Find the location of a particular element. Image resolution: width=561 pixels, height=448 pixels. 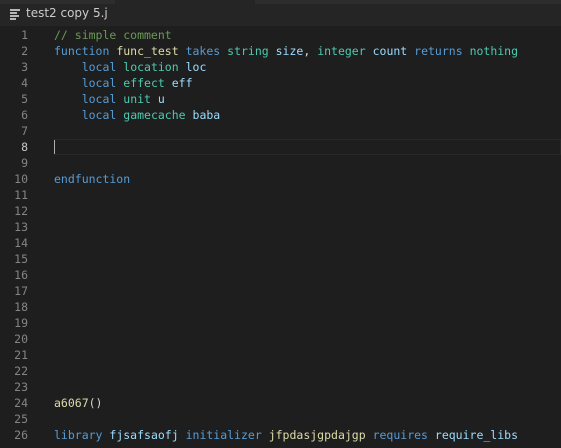

code-token: requires is located at coordinates (400, 435).